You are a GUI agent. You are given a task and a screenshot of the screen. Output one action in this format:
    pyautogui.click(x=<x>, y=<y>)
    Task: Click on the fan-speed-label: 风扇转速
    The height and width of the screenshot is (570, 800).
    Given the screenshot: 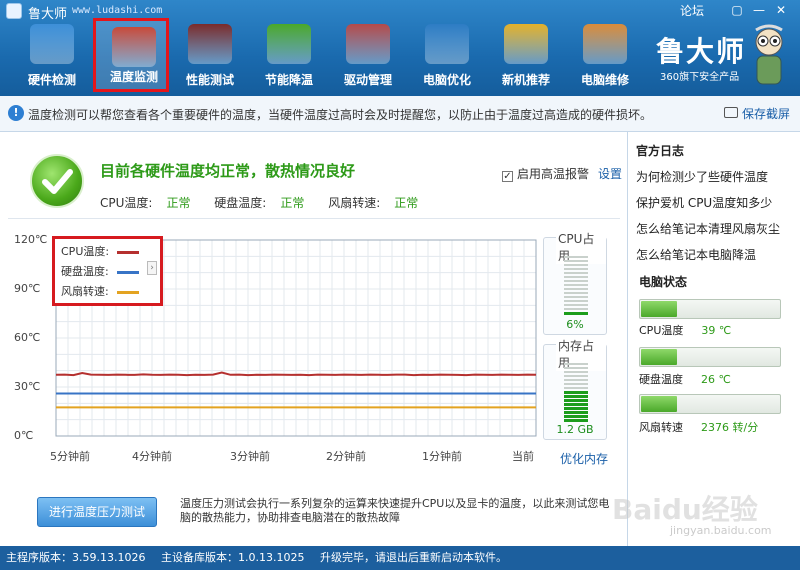 What is the action you would take?
    pyautogui.click(x=661, y=427)
    